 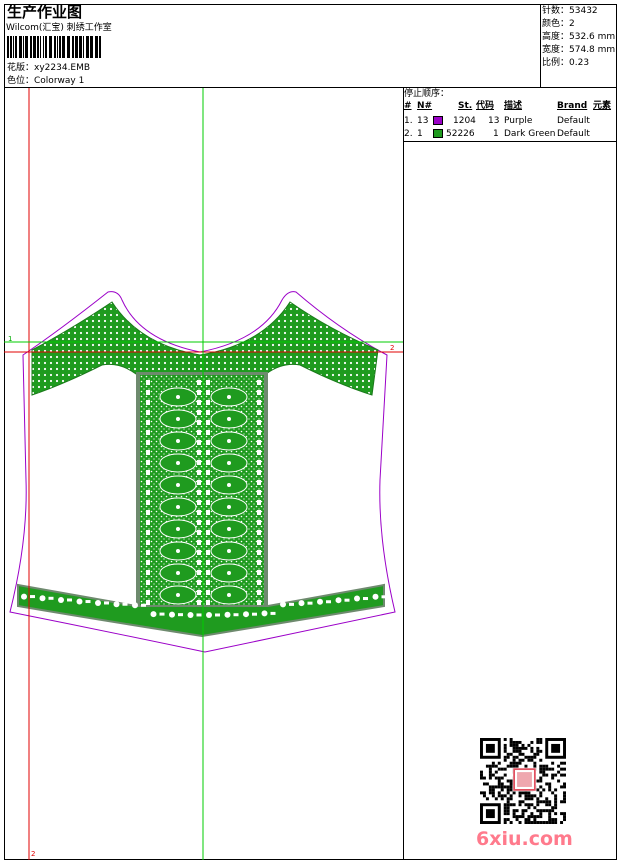 I want to click on marker-right: 2, so click(x=392, y=348).